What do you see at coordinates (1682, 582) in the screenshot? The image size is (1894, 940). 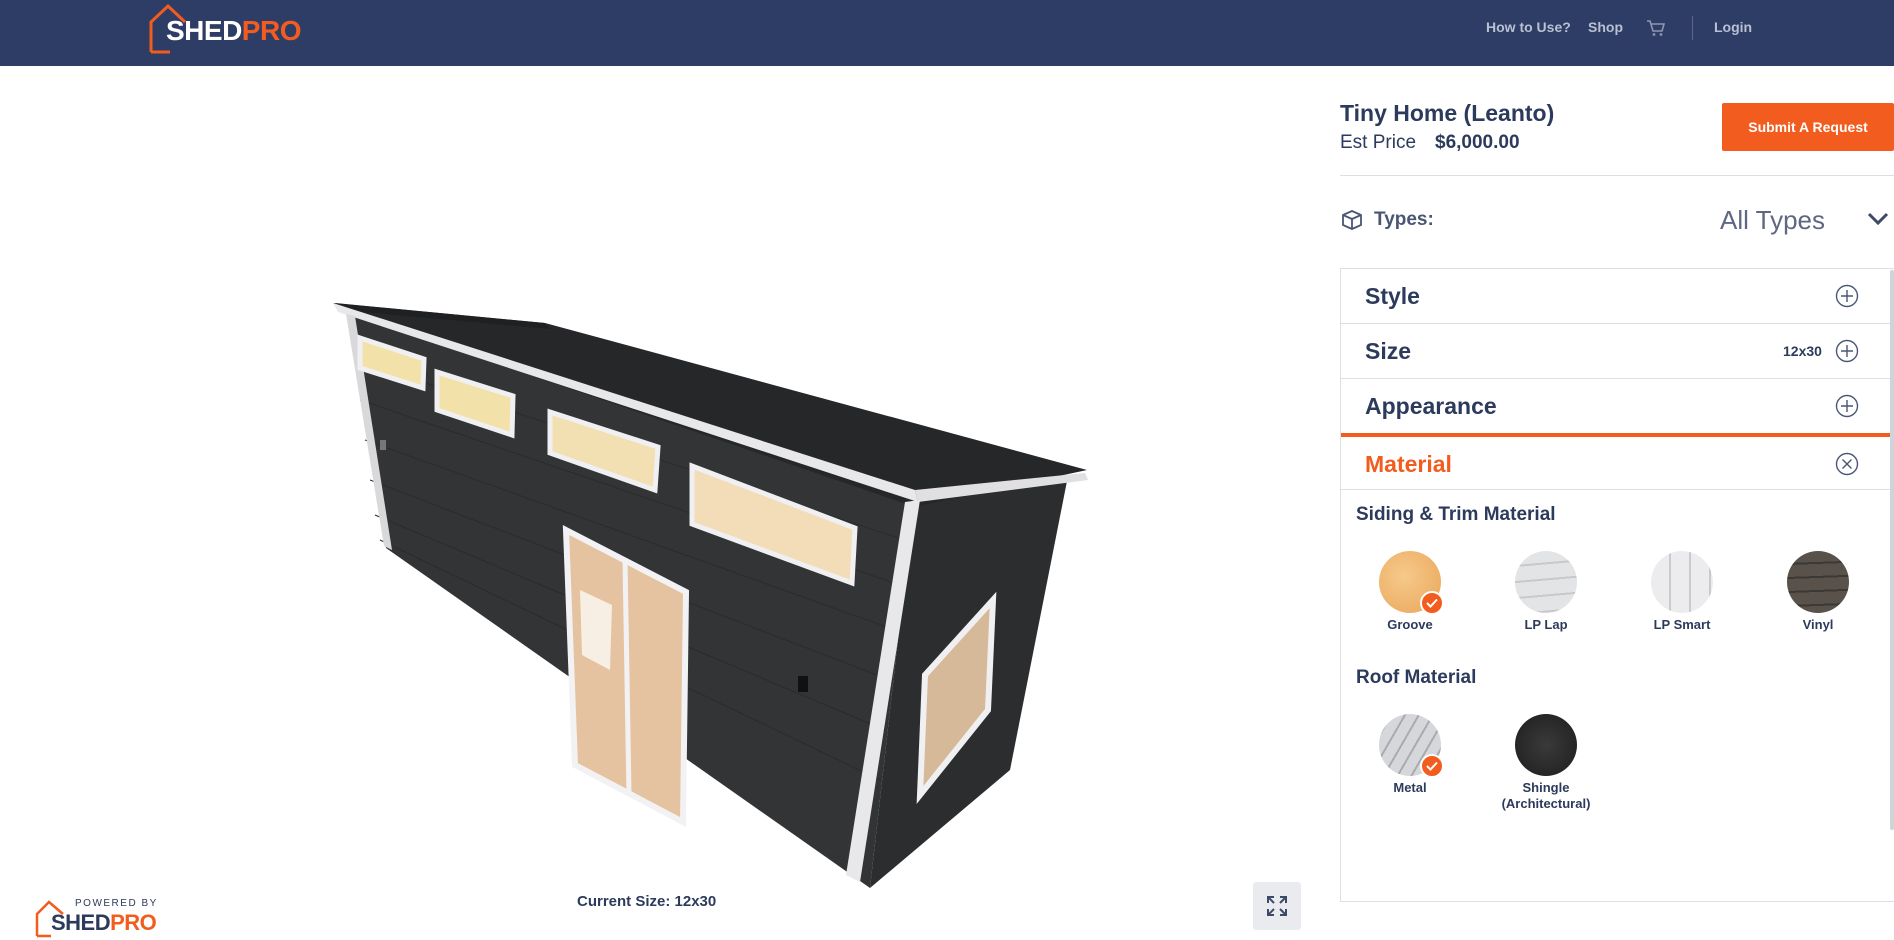 I see `lp-smart-texture` at bounding box center [1682, 582].